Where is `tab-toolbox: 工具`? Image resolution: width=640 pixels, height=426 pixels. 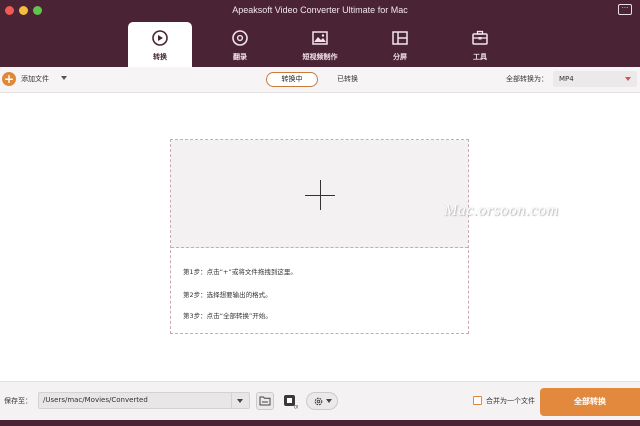
tab-toolbox: 工具 is located at coordinates (480, 44).